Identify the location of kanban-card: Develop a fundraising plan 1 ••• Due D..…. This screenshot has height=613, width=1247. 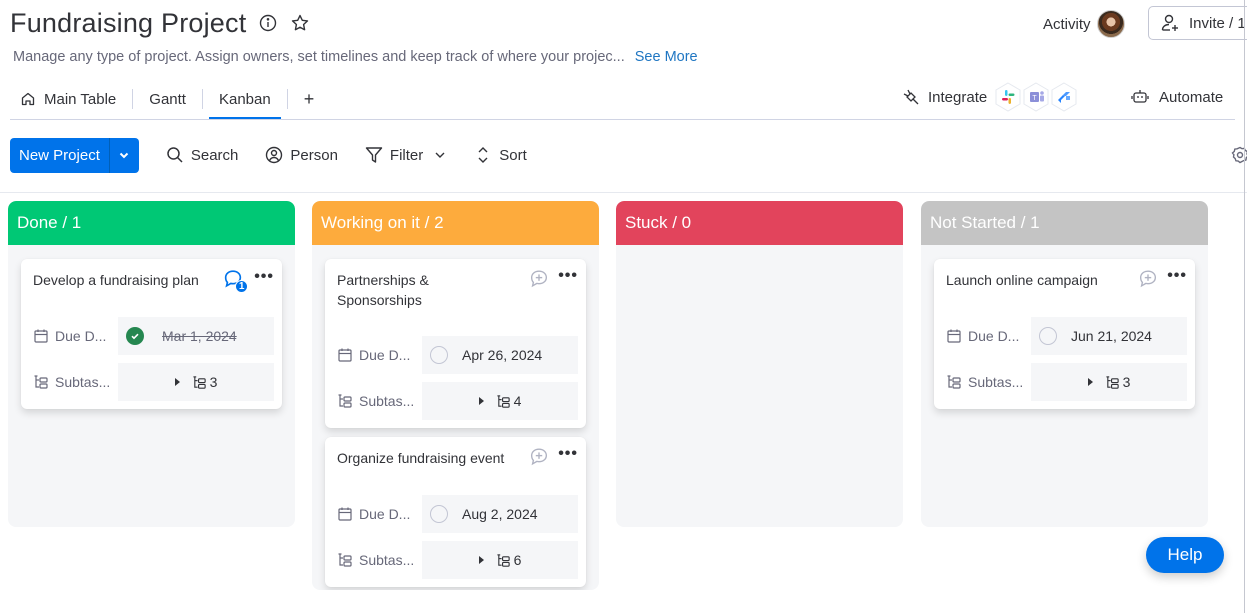
(151, 334).